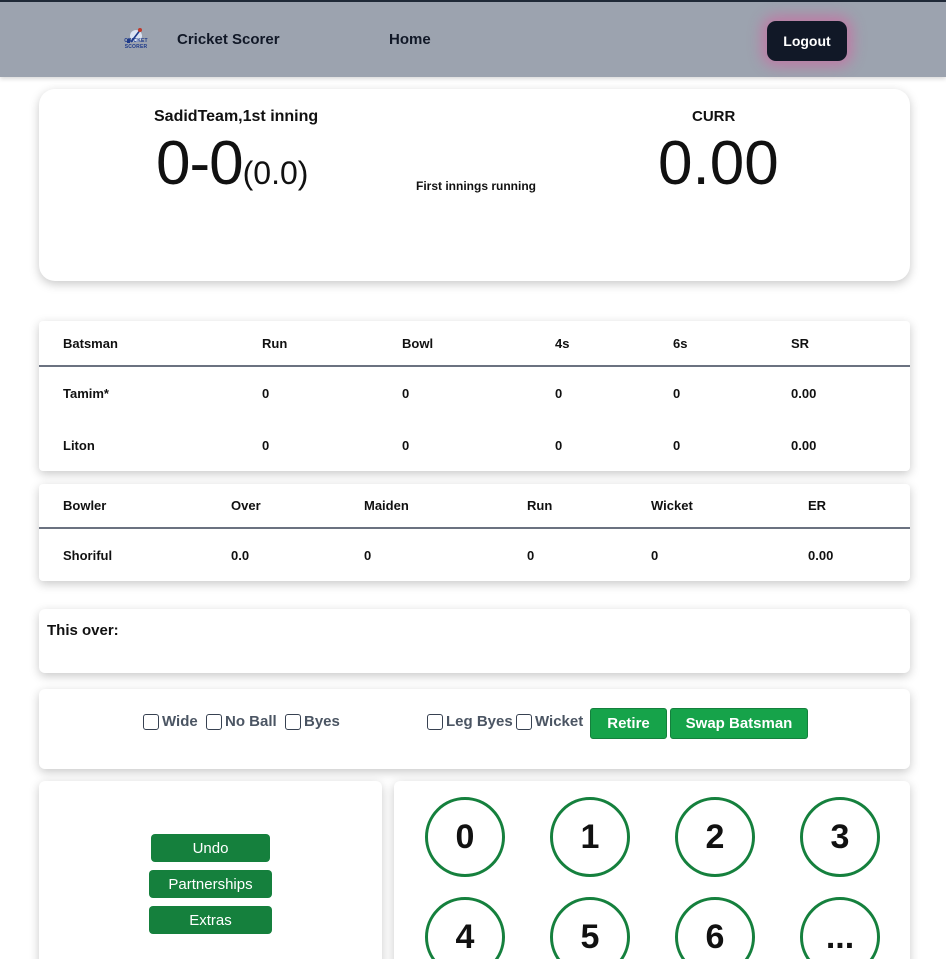 The height and width of the screenshot is (959, 946). I want to click on run-4-button: 4, so click(465, 928).